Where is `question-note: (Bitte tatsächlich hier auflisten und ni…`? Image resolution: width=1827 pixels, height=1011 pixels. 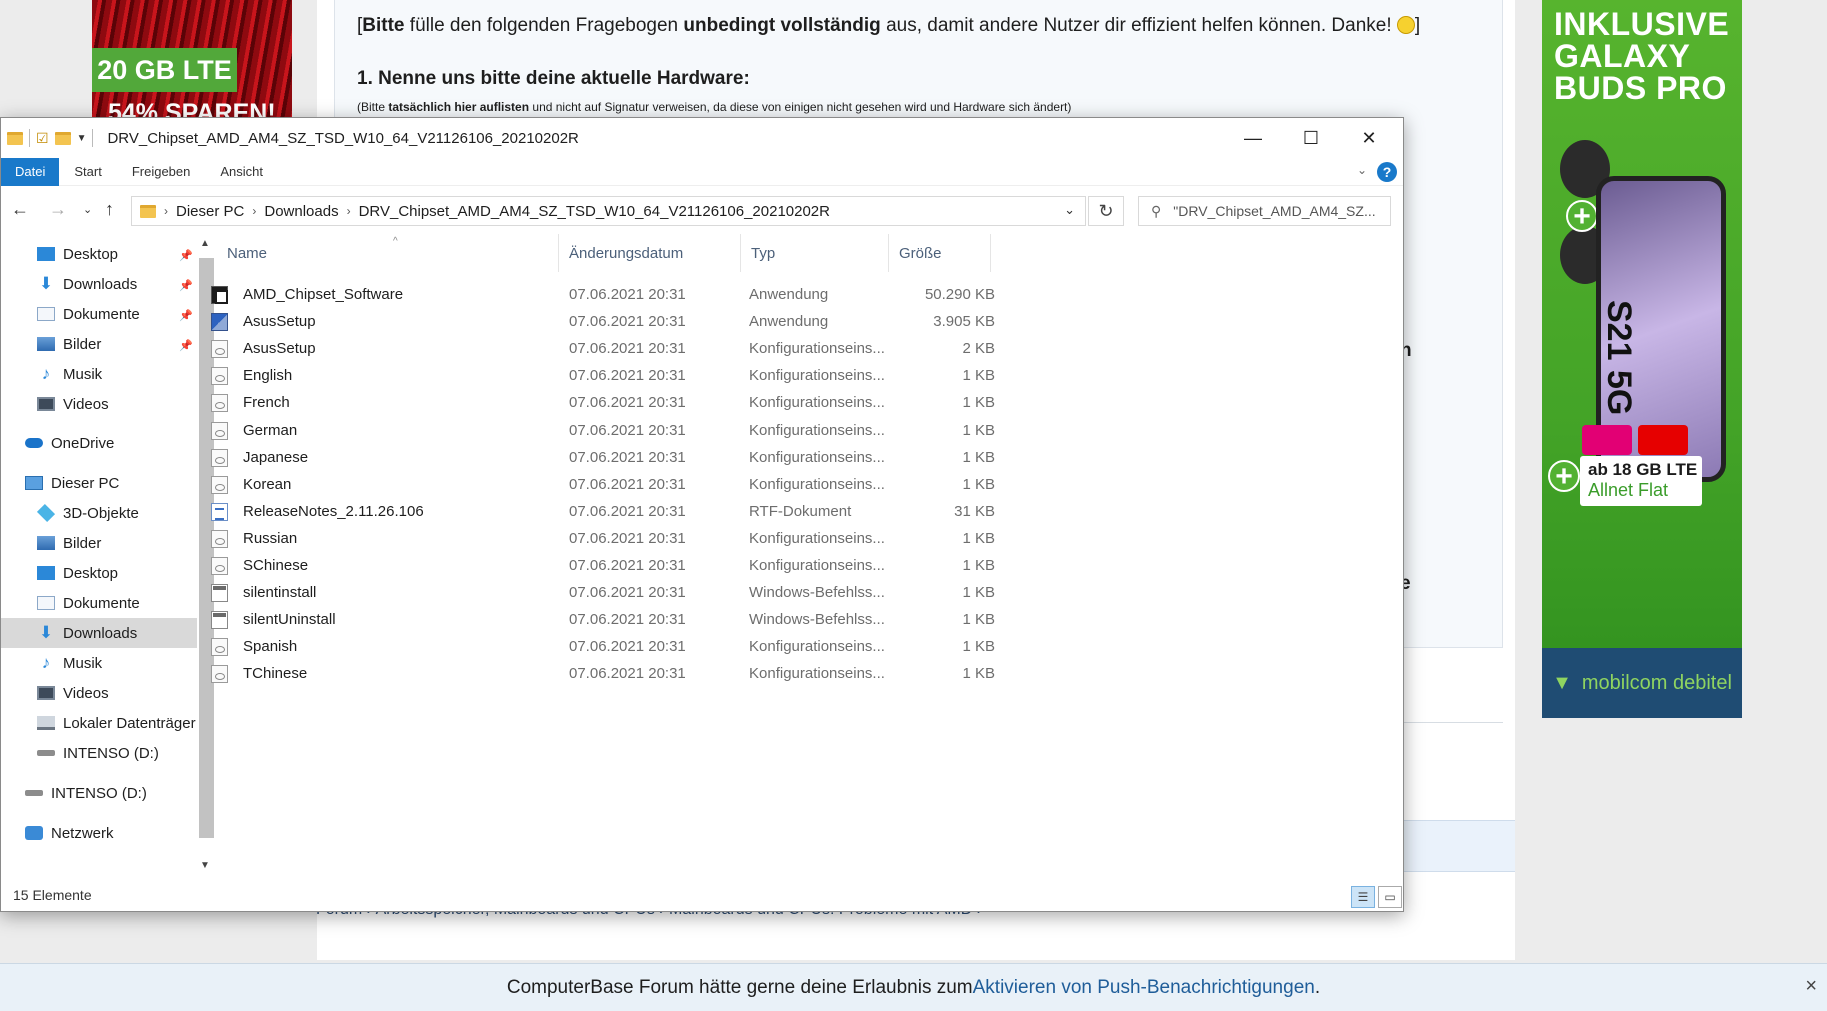 question-note: (Bitte tatsächlich hier auflisten und ni… is located at coordinates (714, 107).